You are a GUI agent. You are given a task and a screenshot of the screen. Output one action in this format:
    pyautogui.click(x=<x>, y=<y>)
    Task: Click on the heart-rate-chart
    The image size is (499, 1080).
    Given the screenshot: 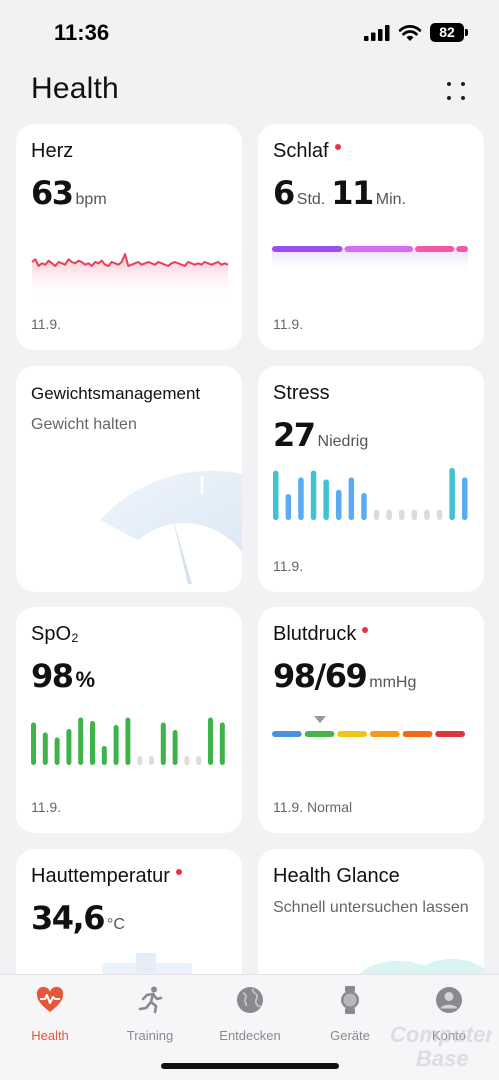 What is the action you would take?
    pyautogui.click(x=130, y=276)
    